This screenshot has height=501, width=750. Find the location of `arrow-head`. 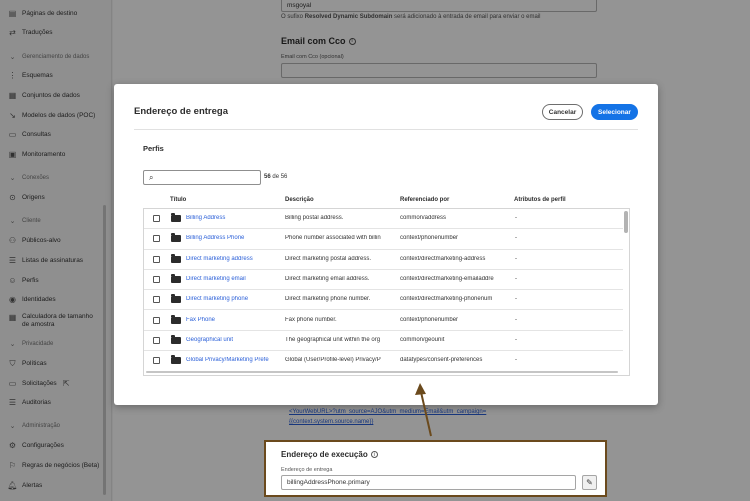

arrow-head is located at coordinates (420, 389).